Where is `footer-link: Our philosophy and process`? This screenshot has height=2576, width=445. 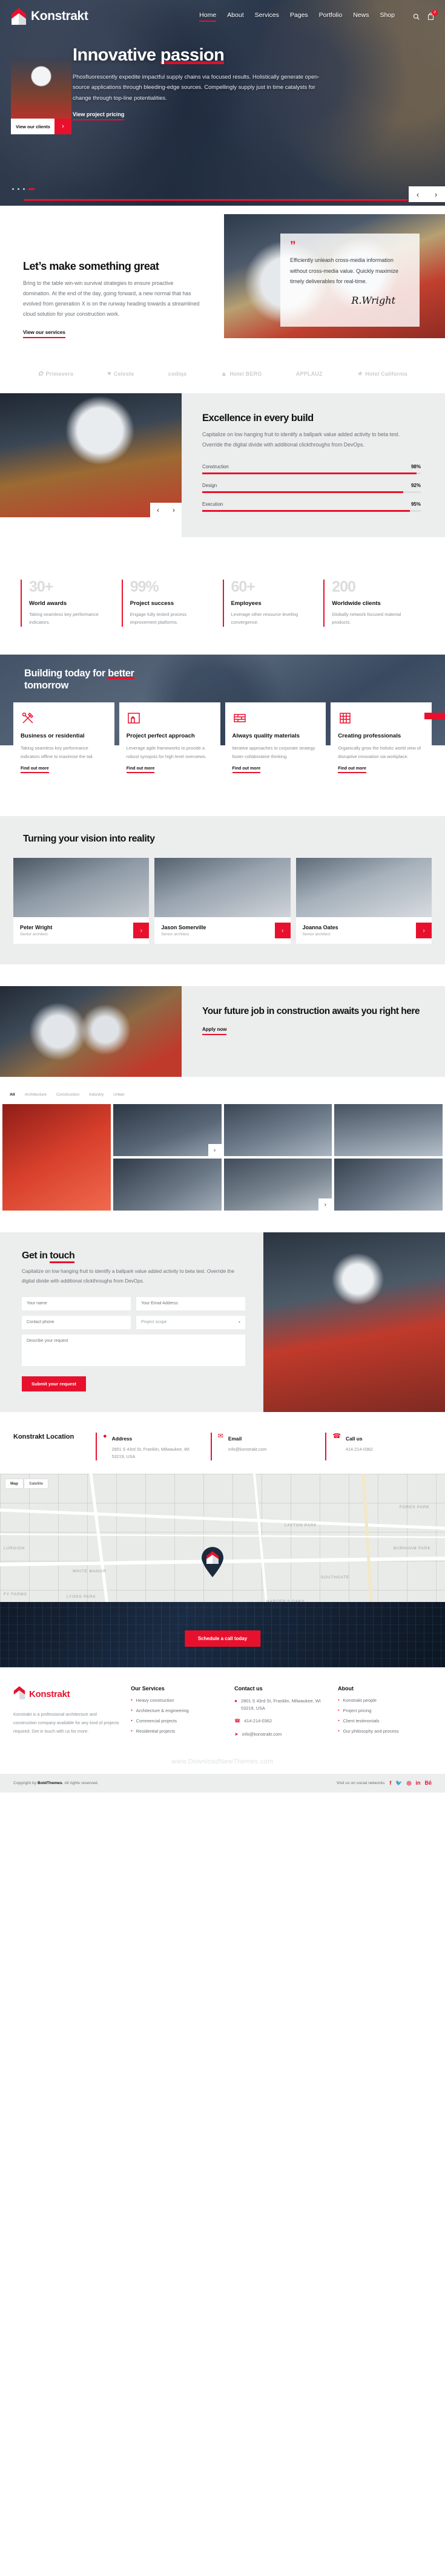 footer-link: Our philosophy and process is located at coordinates (385, 1731).